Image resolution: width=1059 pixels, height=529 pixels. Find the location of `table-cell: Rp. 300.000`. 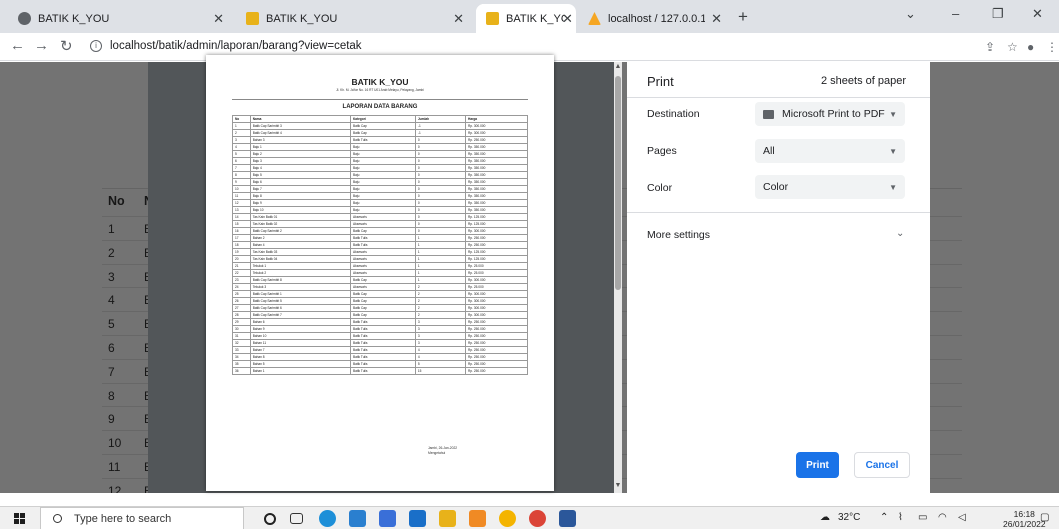

table-cell: Rp. 300.000 is located at coordinates (496, 126).